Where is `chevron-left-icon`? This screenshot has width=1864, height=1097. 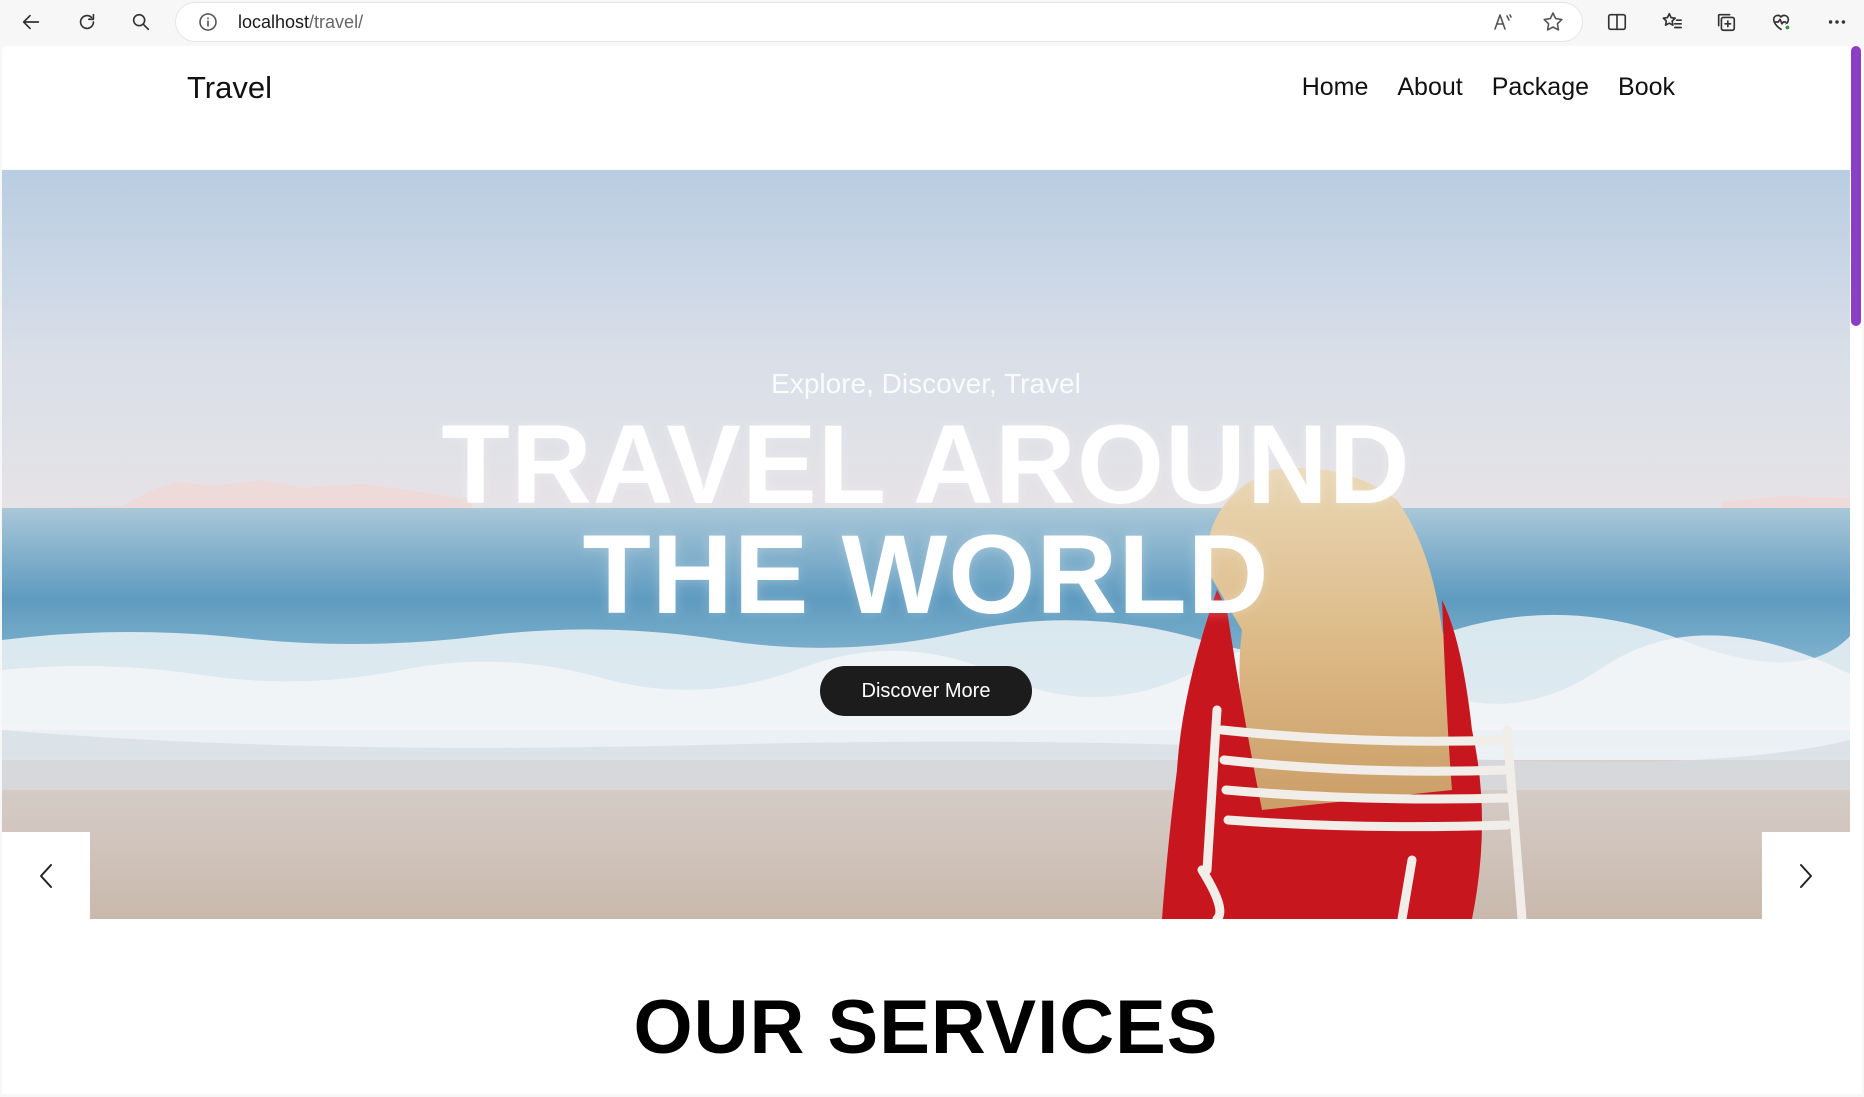
chevron-left-icon is located at coordinates (46, 875).